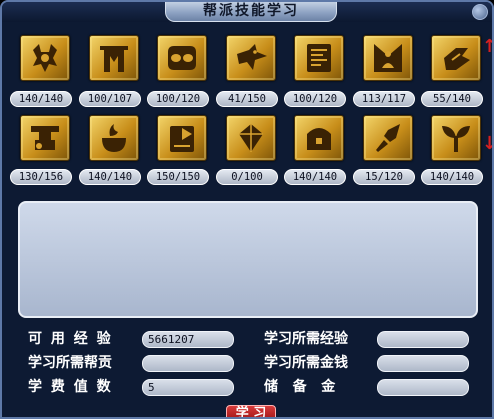 The width and height of the screenshot is (494, 419). I want to click on meditation-figure-icon, so click(388, 58).